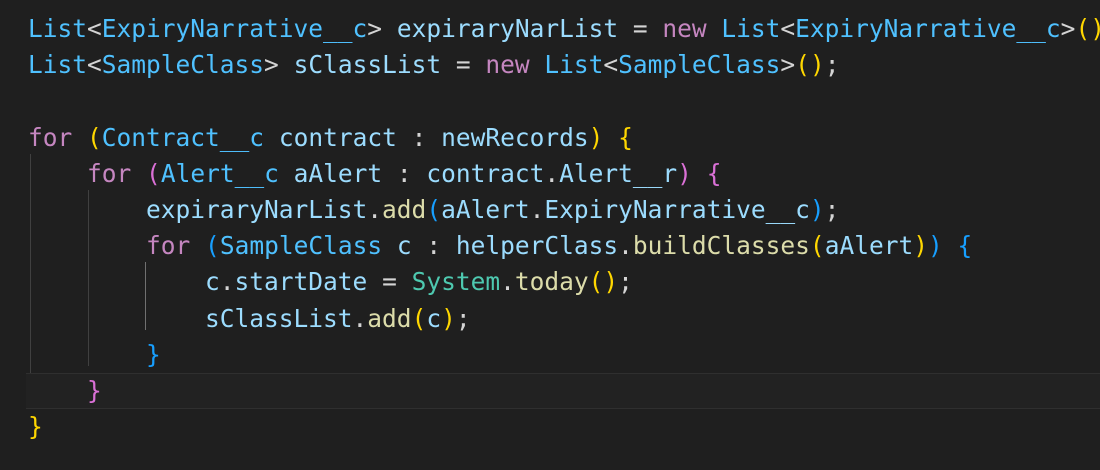 The width and height of the screenshot is (1100, 470). Describe the element at coordinates (456, 282) in the screenshot. I see `code-token: System` at that location.